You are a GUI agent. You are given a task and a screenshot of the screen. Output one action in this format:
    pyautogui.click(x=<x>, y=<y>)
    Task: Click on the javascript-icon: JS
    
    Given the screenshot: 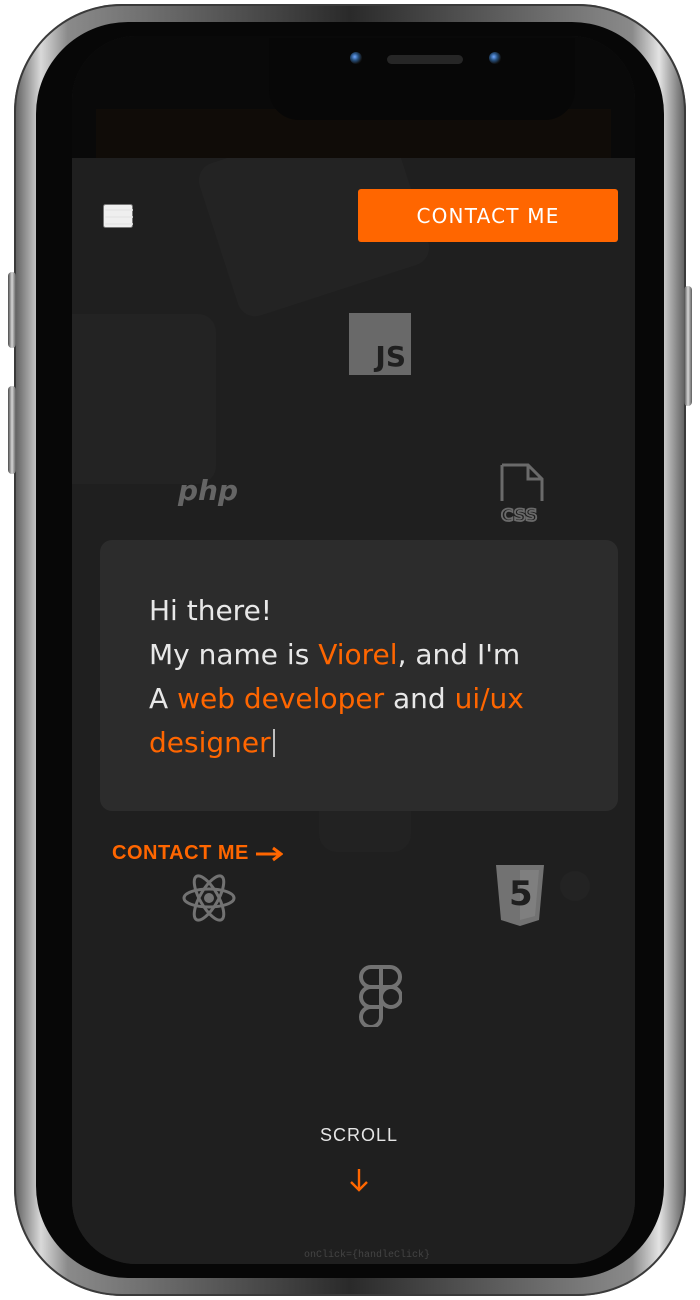 What is the action you would take?
    pyautogui.click(x=380, y=344)
    